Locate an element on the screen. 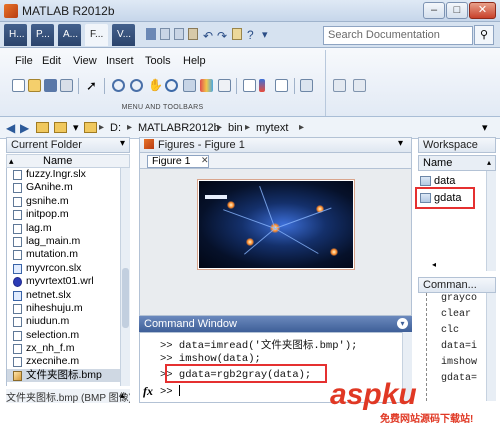 The image size is (500, 428). list-item: zx_nh_f.m is located at coordinates (63, 348).